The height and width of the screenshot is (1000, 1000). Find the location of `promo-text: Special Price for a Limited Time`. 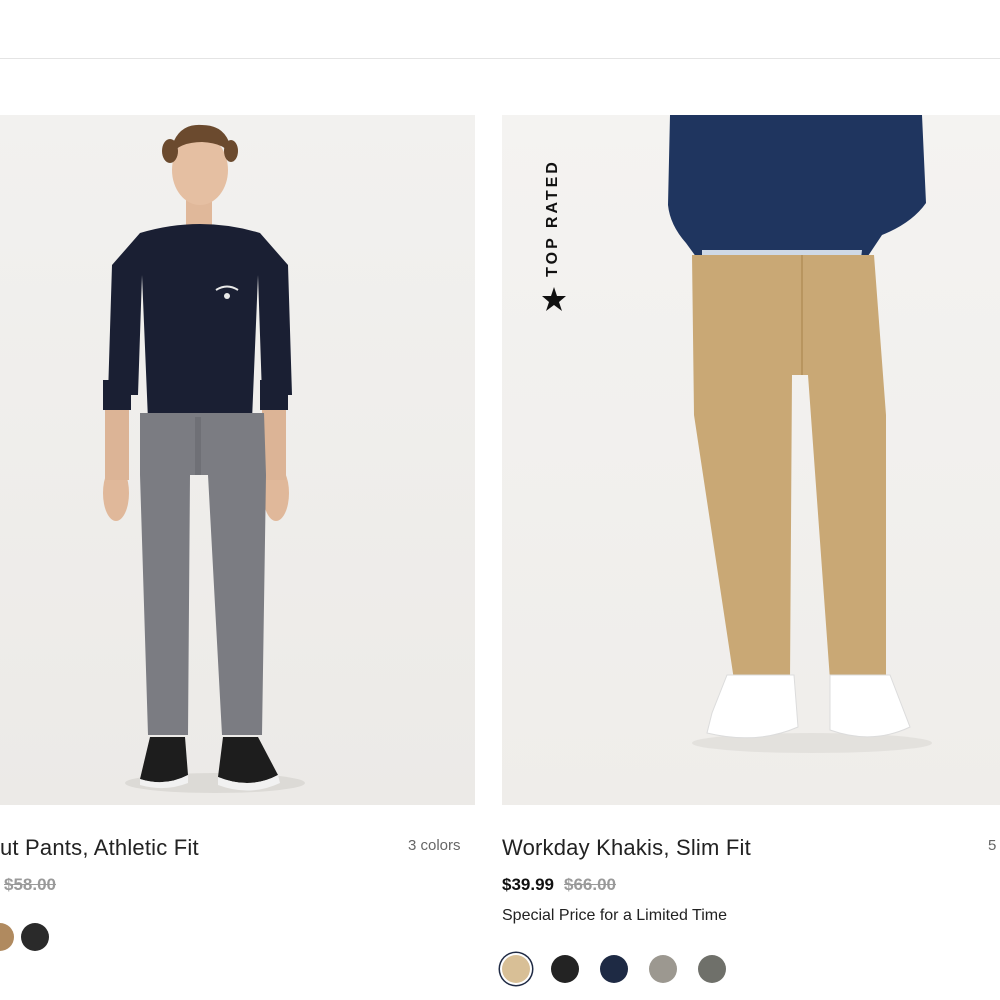

promo-text: Special Price for a Limited Time is located at coordinates (614, 915).